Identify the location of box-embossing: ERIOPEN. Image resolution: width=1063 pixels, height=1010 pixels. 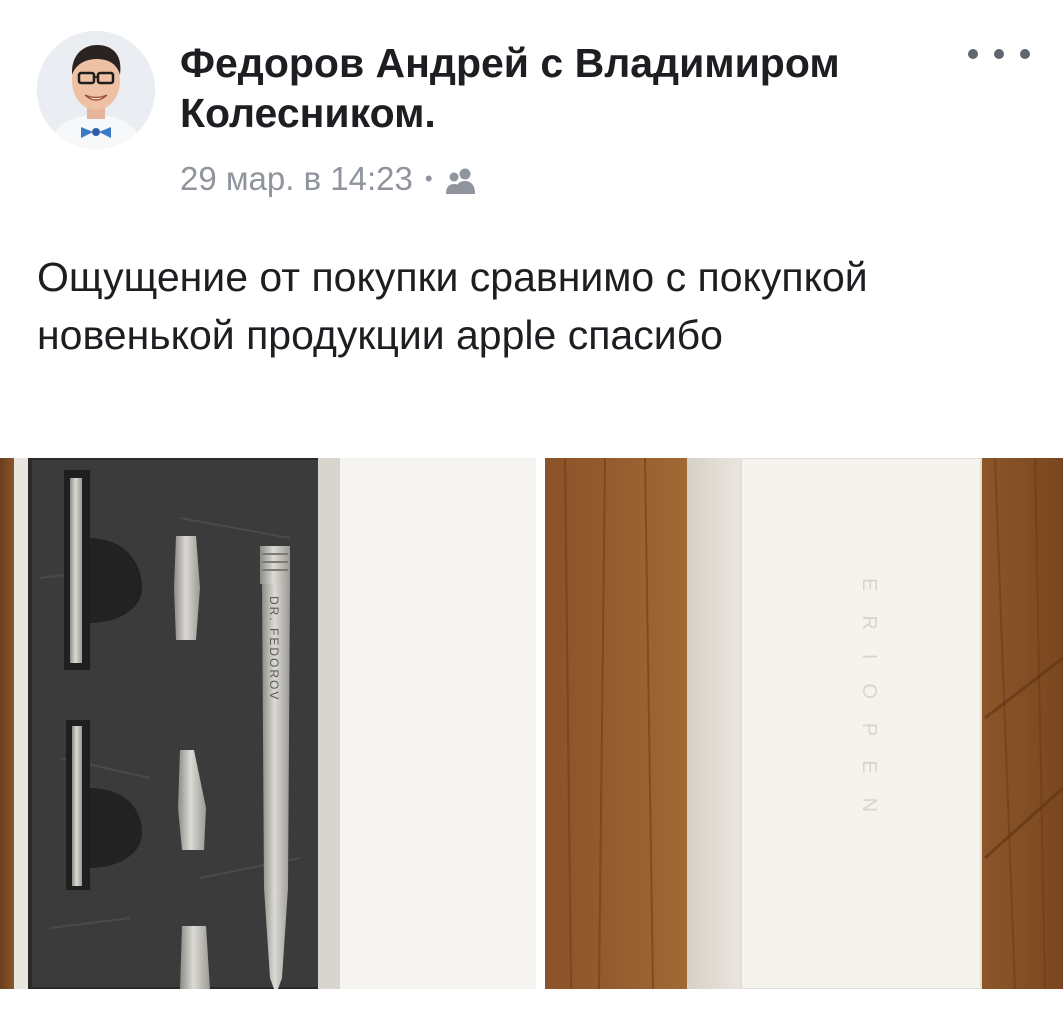
(869, 707).